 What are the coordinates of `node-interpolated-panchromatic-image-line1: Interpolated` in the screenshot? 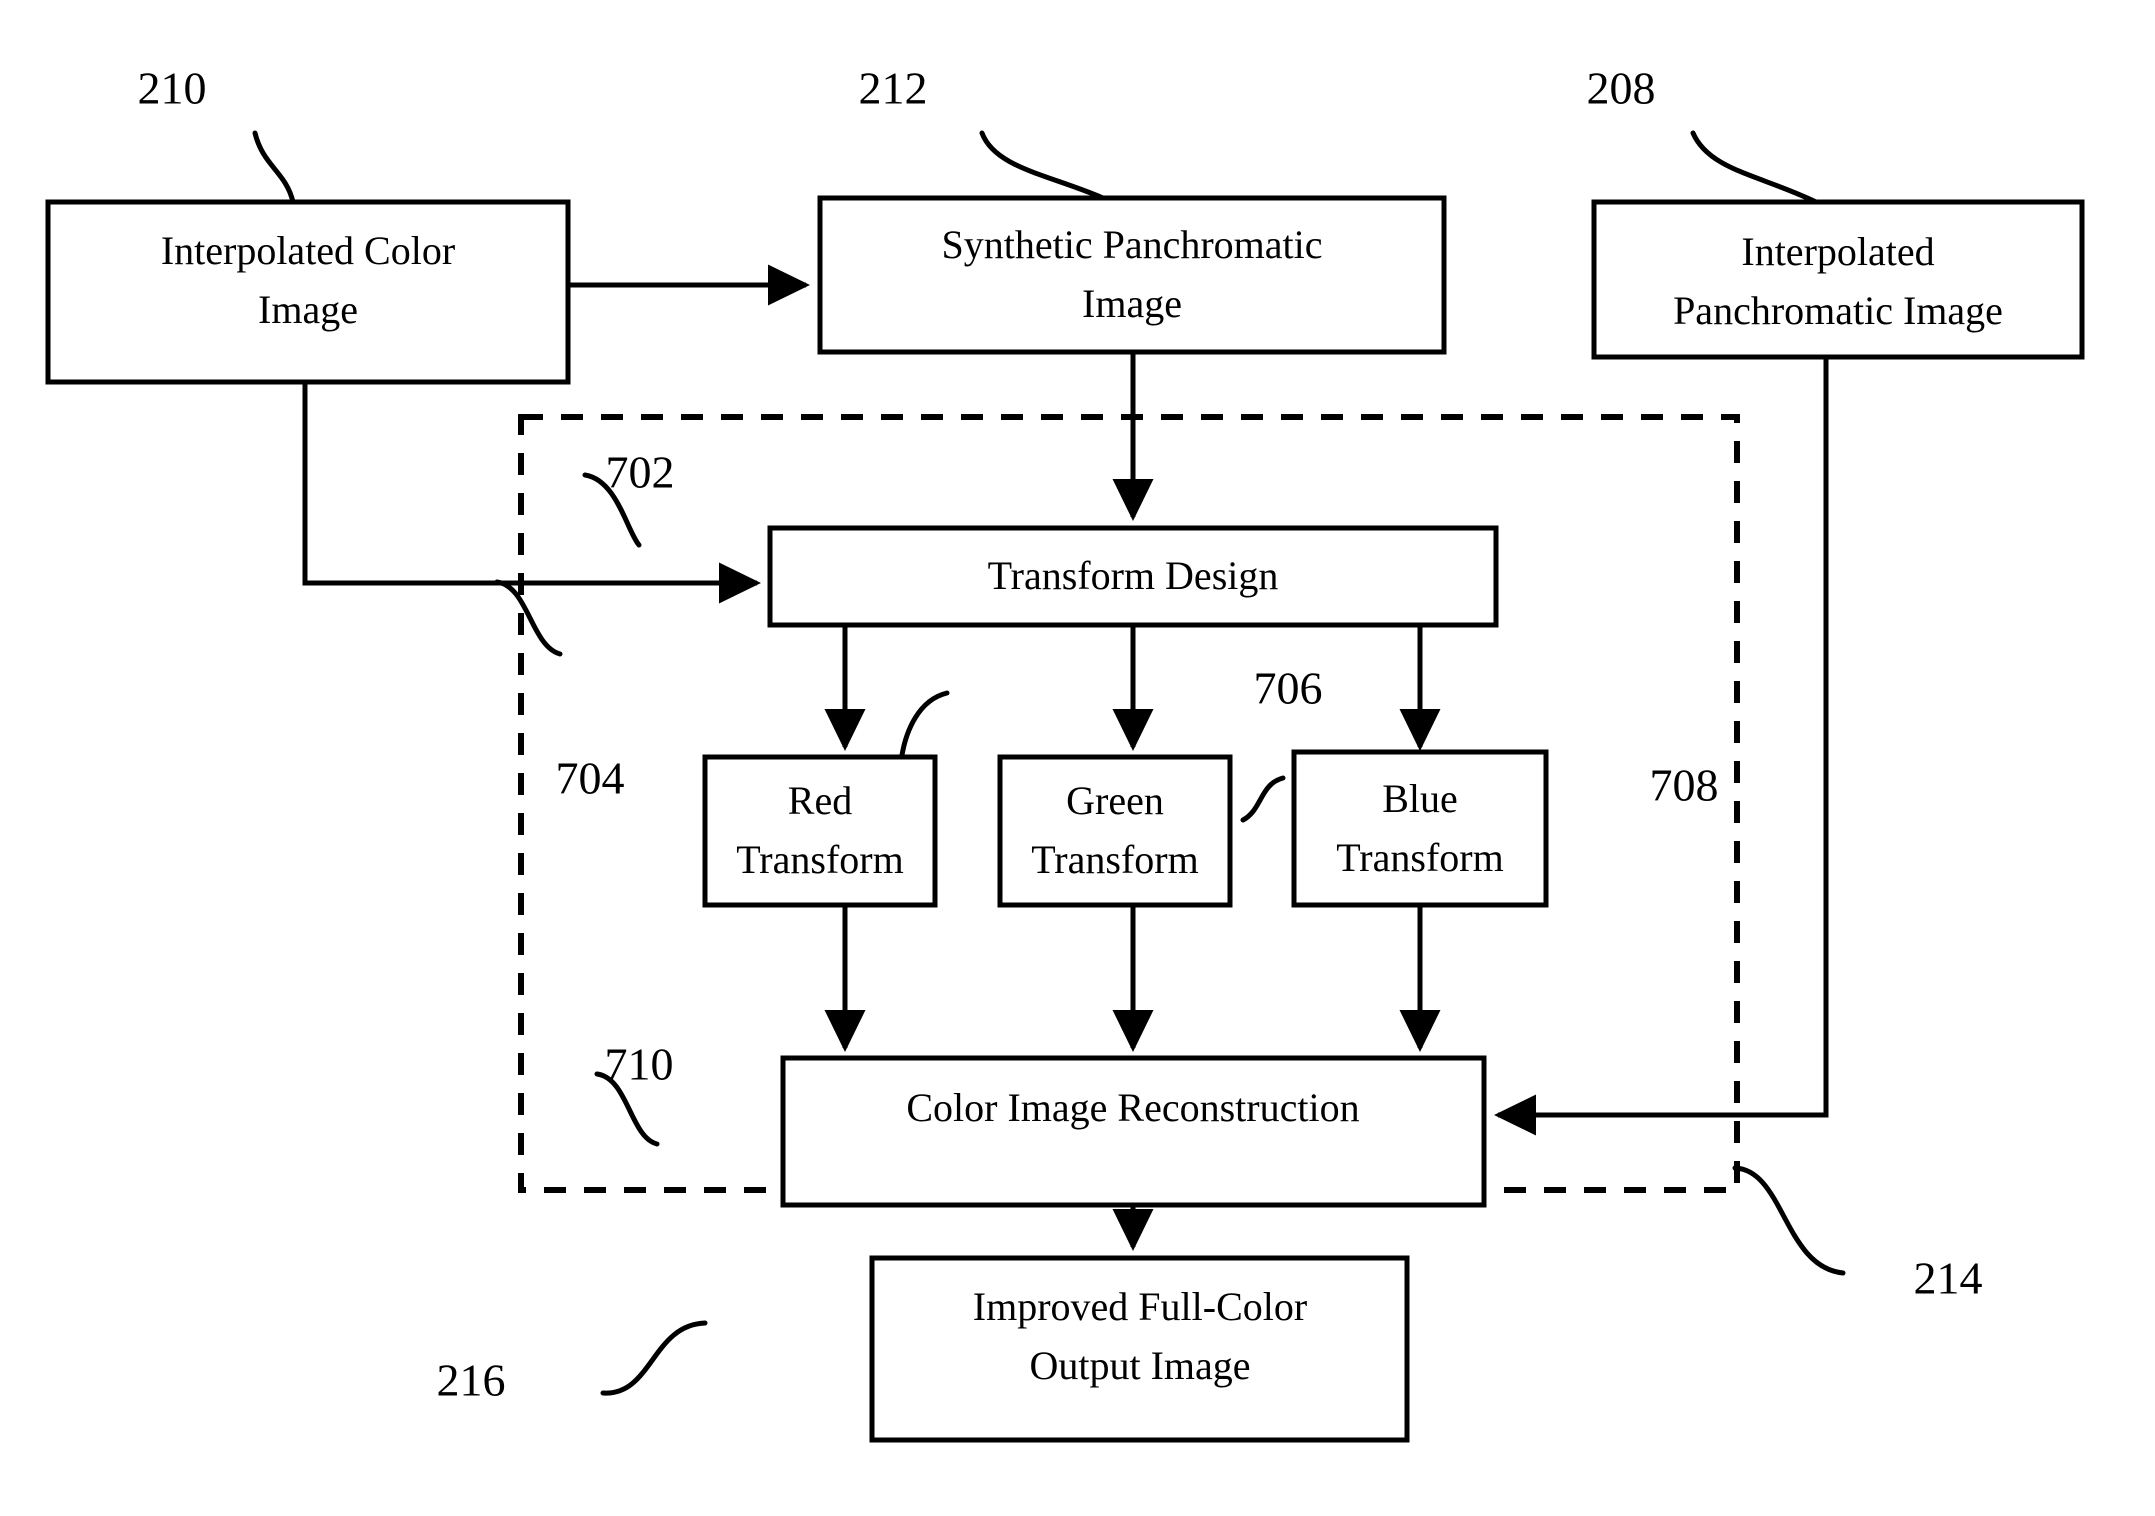 It's located at (1837, 251).